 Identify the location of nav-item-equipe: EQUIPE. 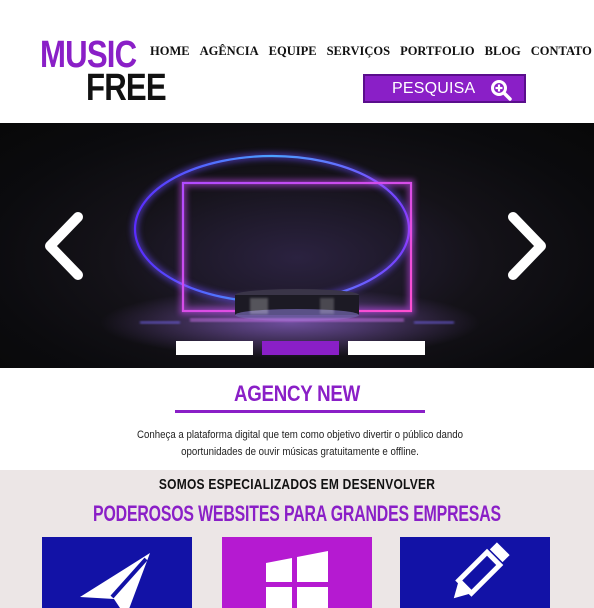
(293, 51).